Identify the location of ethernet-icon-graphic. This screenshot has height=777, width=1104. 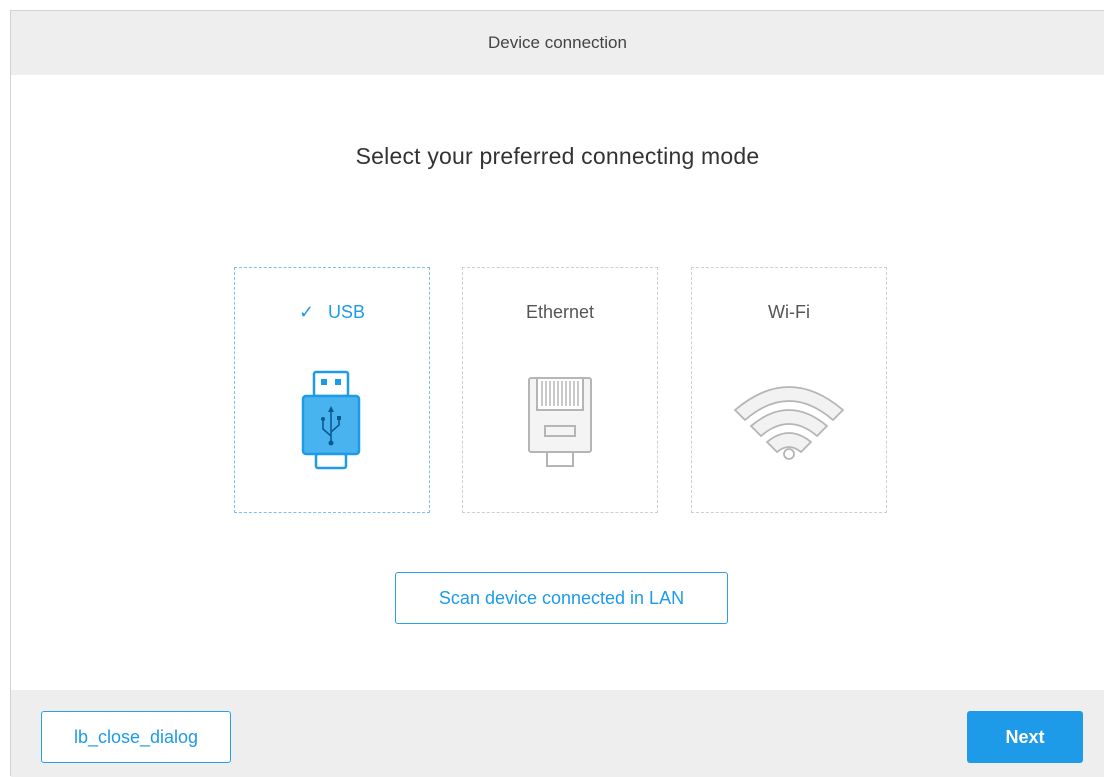
(560, 422).